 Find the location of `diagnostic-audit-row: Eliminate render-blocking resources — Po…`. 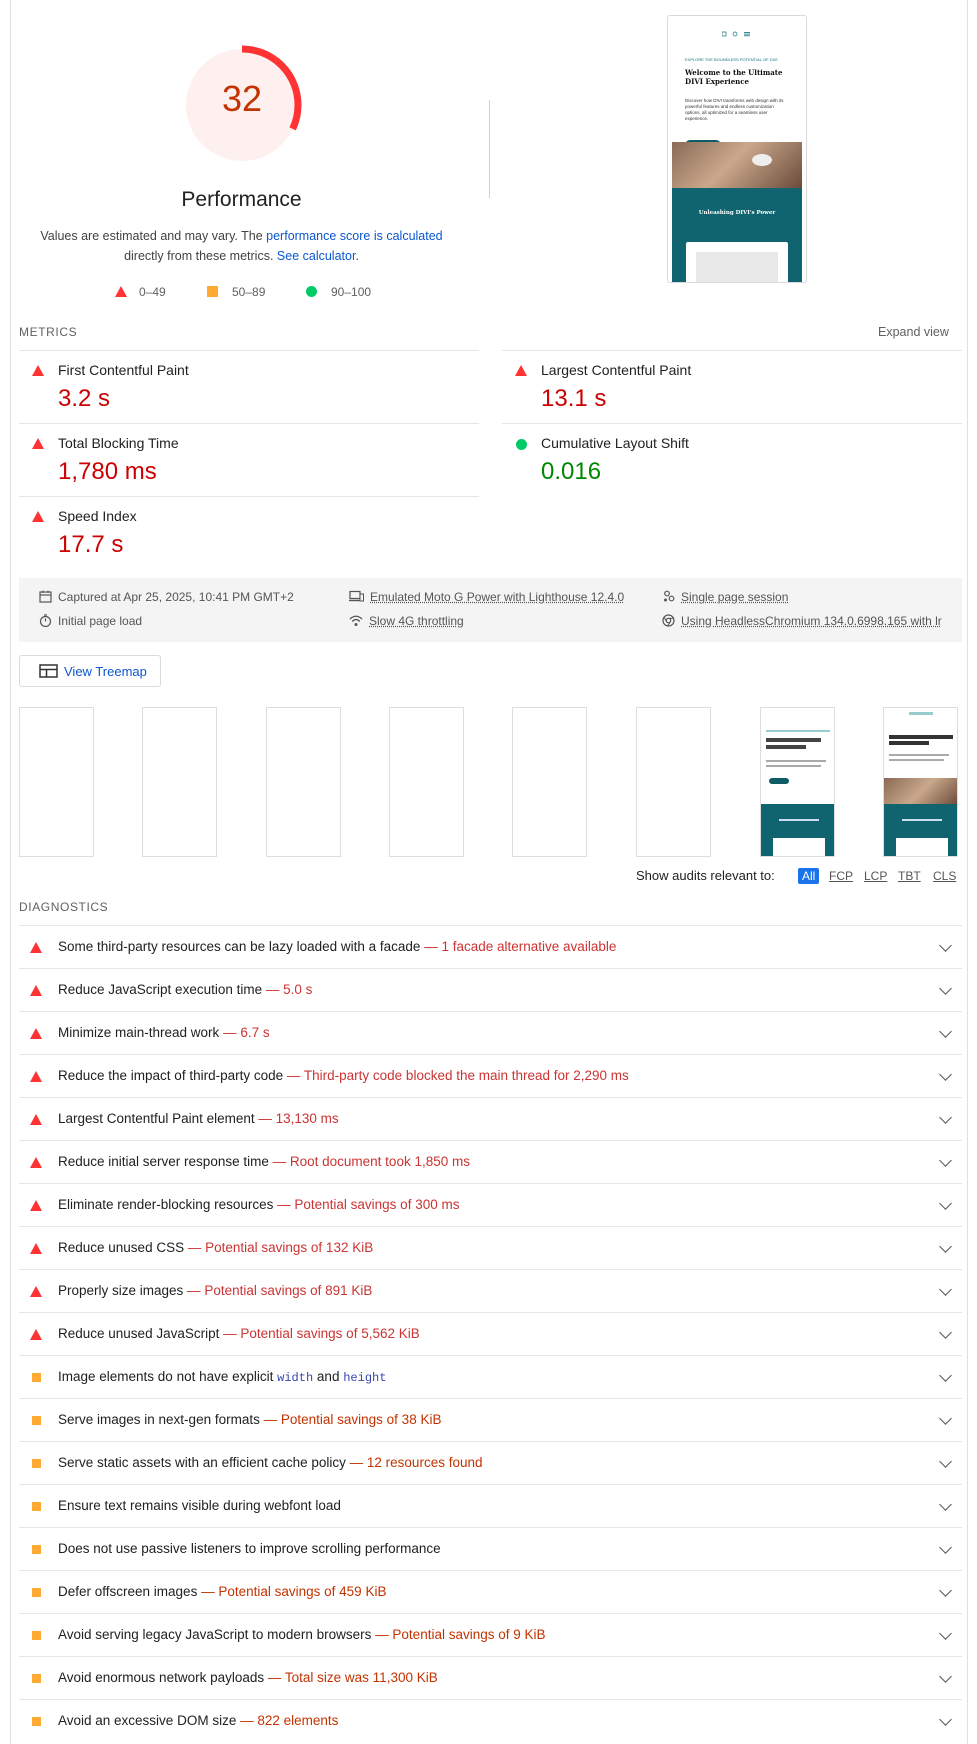

diagnostic-audit-row: Eliminate render-blocking resources — Po… is located at coordinates (490, 1204).